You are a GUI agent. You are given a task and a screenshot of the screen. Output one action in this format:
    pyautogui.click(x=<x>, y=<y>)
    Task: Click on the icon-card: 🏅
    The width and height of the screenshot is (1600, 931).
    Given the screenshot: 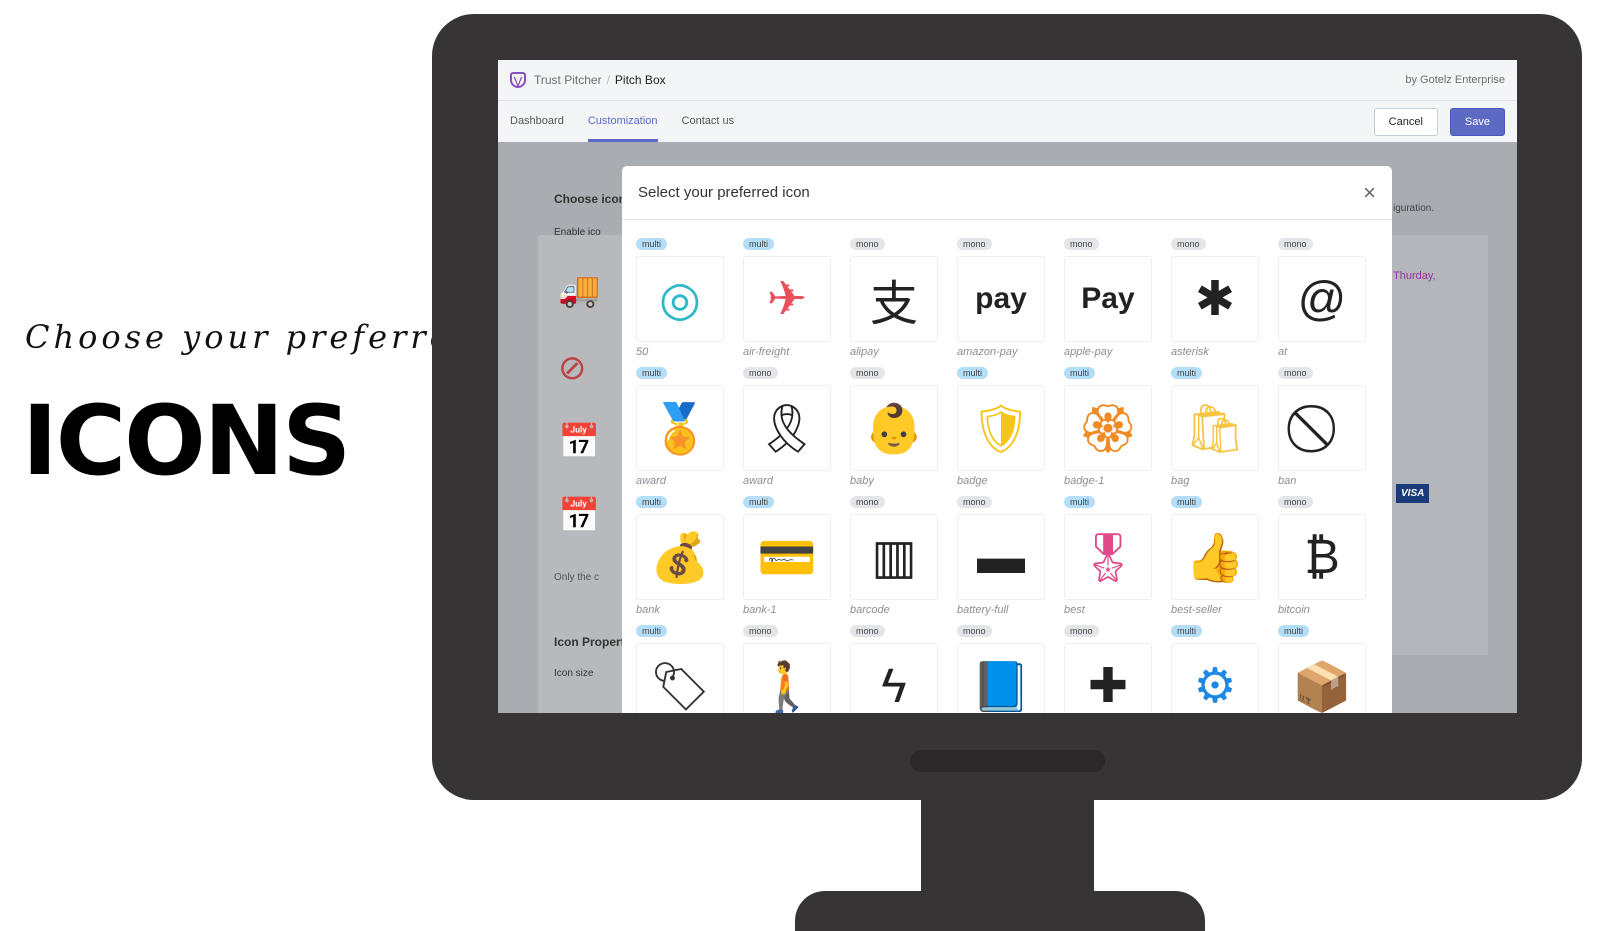 What is the action you would take?
    pyautogui.click(x=680, y=428)
    